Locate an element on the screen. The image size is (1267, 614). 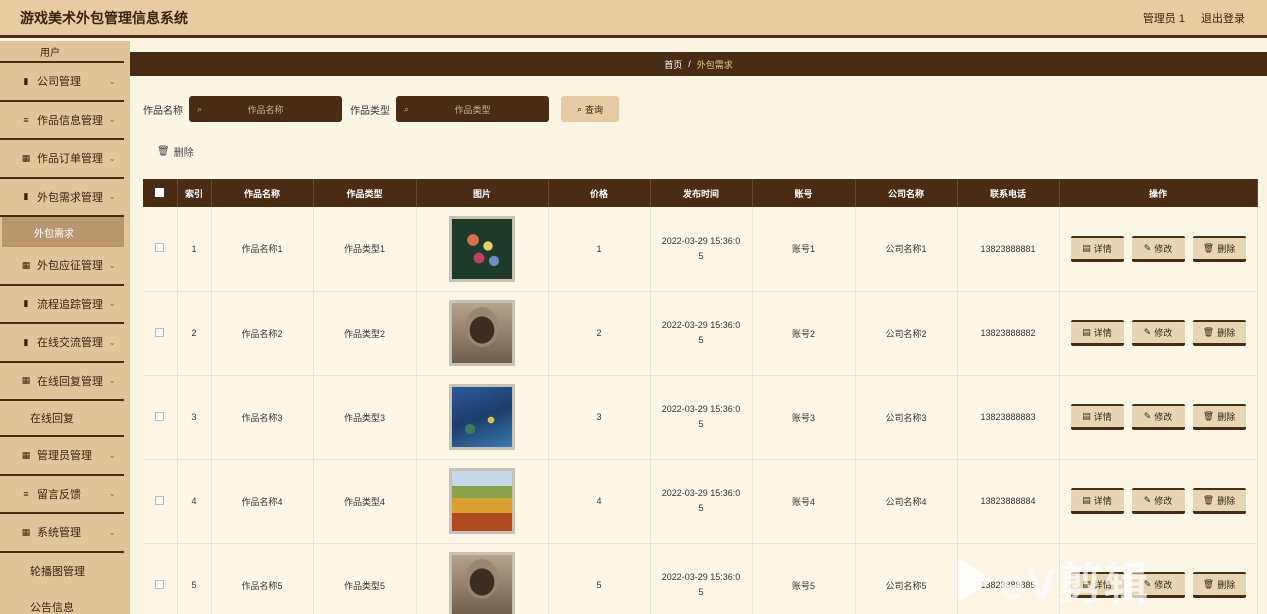
batch-delete-button: 🗑 删除 is located at coordinates (175, 151).